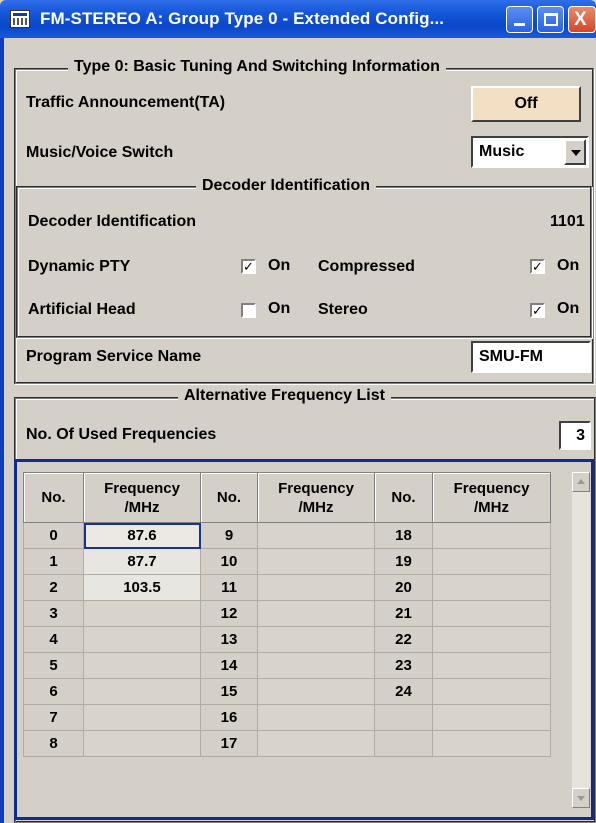  Describe the element at coordinates (229, 535) in the screenshot. I see `index-cell: 9` at that location.